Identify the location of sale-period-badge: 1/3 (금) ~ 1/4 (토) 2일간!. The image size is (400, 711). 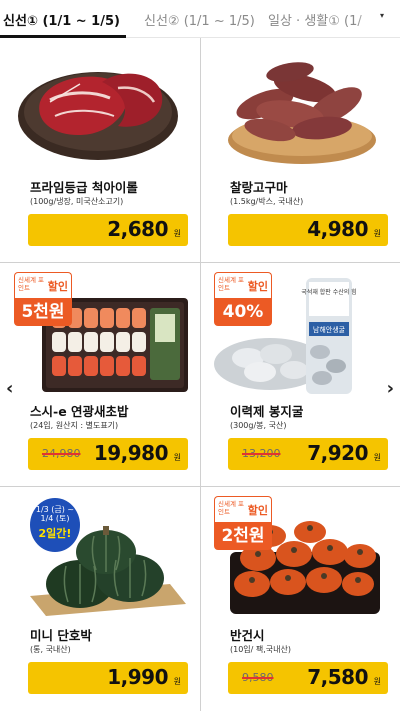
(55, 525).